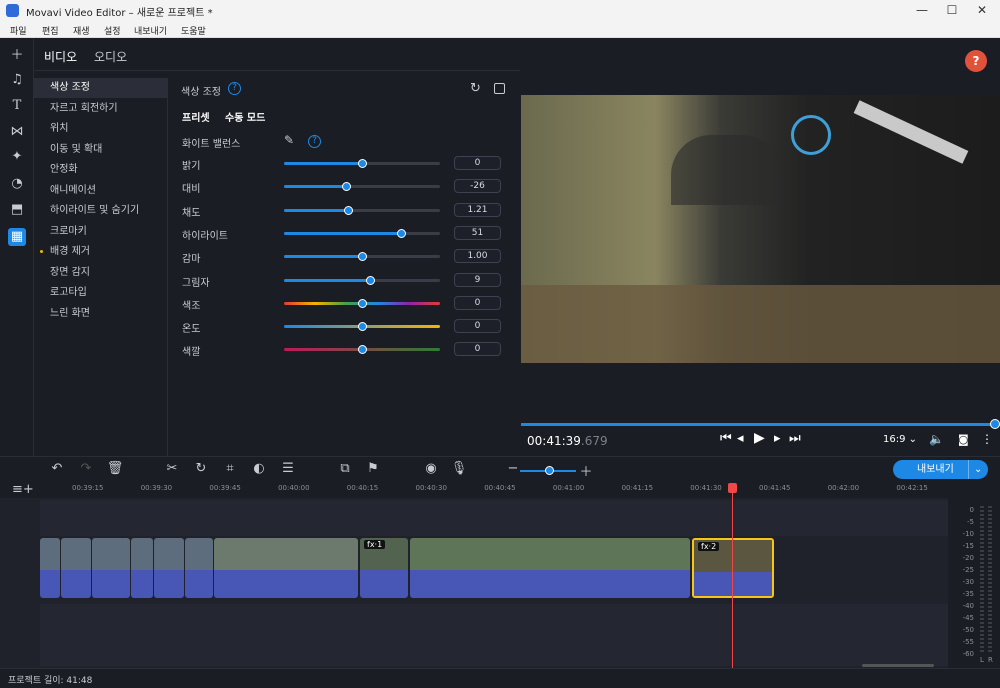  What do you see at coordinates (976, 61) in the screenshot?
I see `help-button: ?` at bounding box center [976, 61].